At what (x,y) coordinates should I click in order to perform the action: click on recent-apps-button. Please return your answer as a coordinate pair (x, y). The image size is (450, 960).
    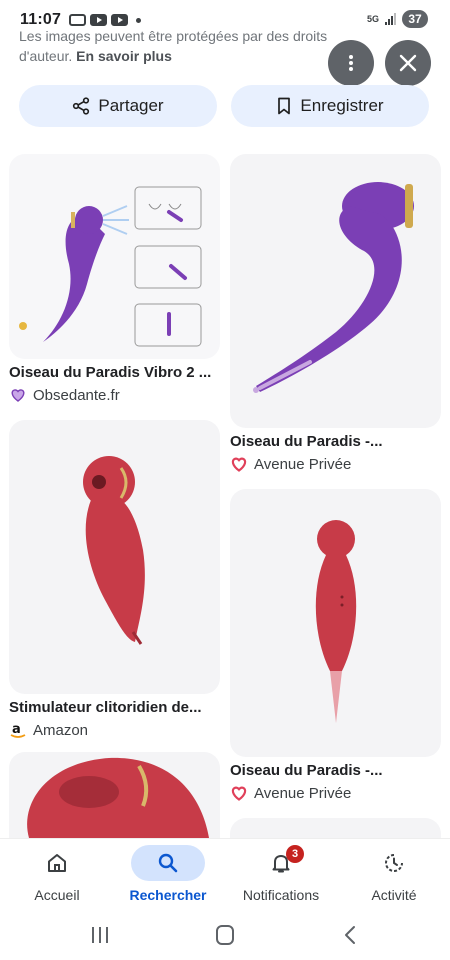
    Looking at the image, I should click on (100, 937).